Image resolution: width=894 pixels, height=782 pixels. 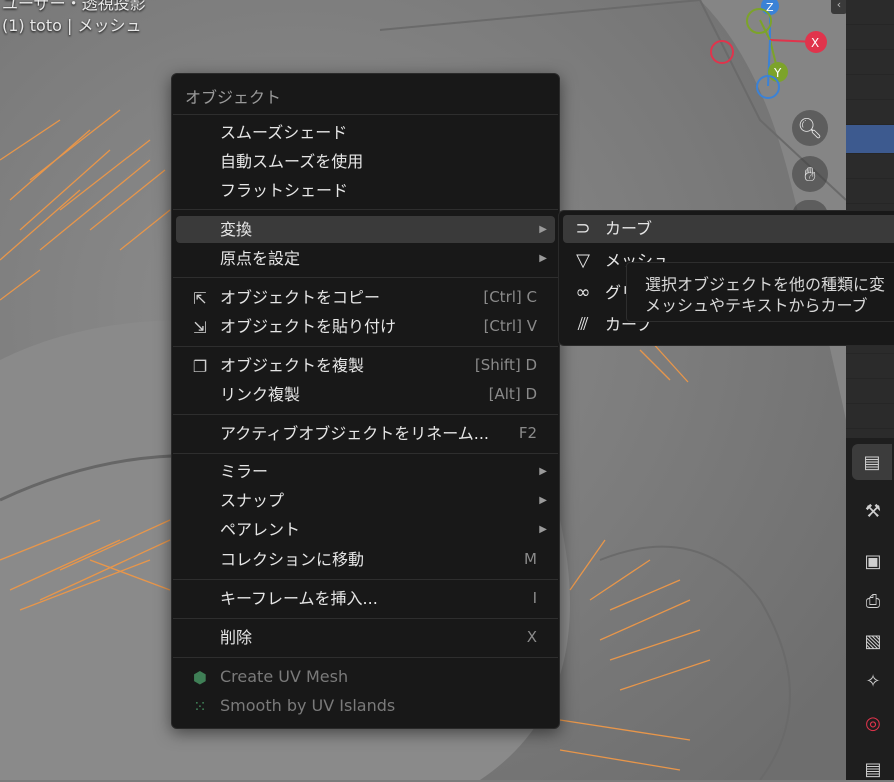 What do you see at coordinates (872, 462) in the screenshot?
I see `editor-type-icon: ▤` at bounding box center [872, 462].